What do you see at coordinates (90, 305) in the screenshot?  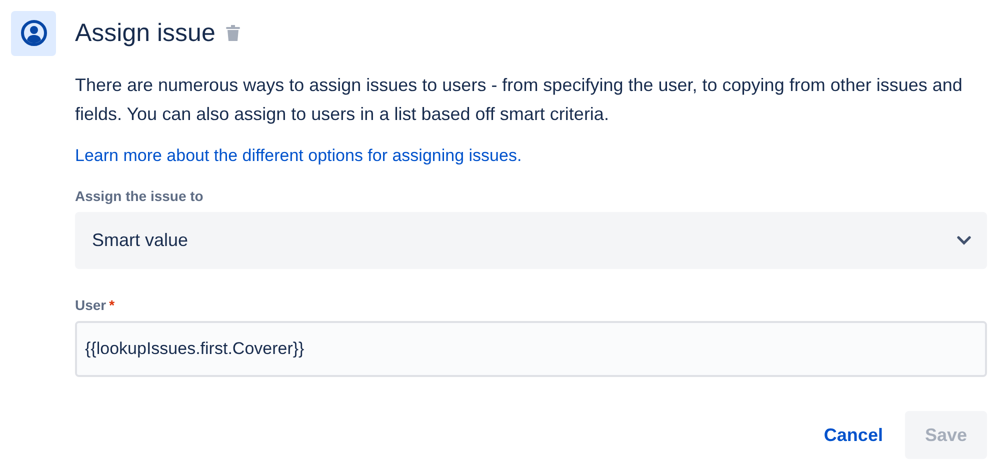 I see `field-label: User` at bounding box center [90, 305].